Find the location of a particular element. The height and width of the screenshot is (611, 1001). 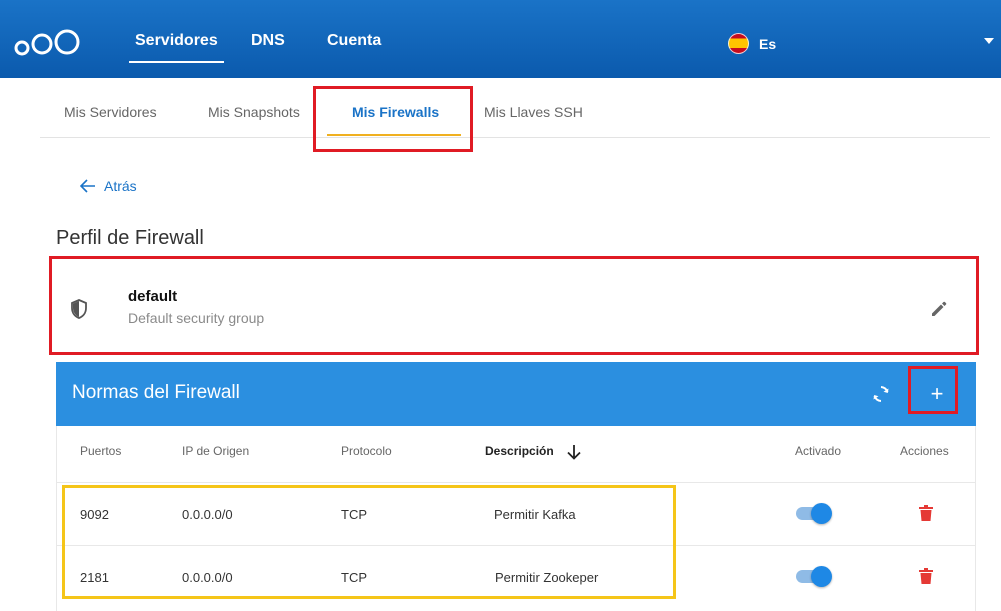

column-header-source-ip: IP de Origen is located at coordinates (215, 451).